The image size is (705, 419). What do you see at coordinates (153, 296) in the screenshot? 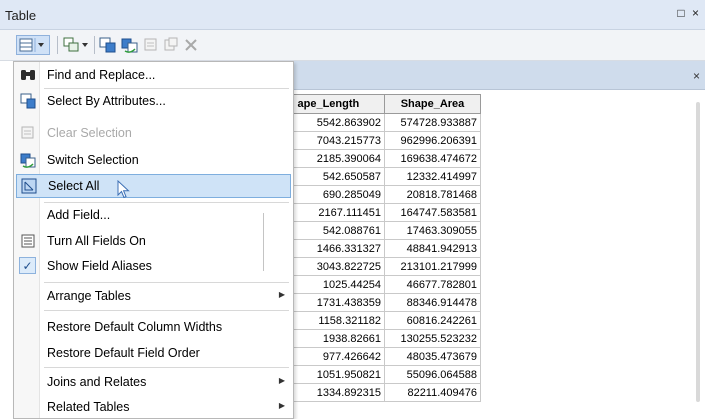
I see `menu-item-arrange-tables: Arrange Tables ▶` at bounding box center [153, 296].